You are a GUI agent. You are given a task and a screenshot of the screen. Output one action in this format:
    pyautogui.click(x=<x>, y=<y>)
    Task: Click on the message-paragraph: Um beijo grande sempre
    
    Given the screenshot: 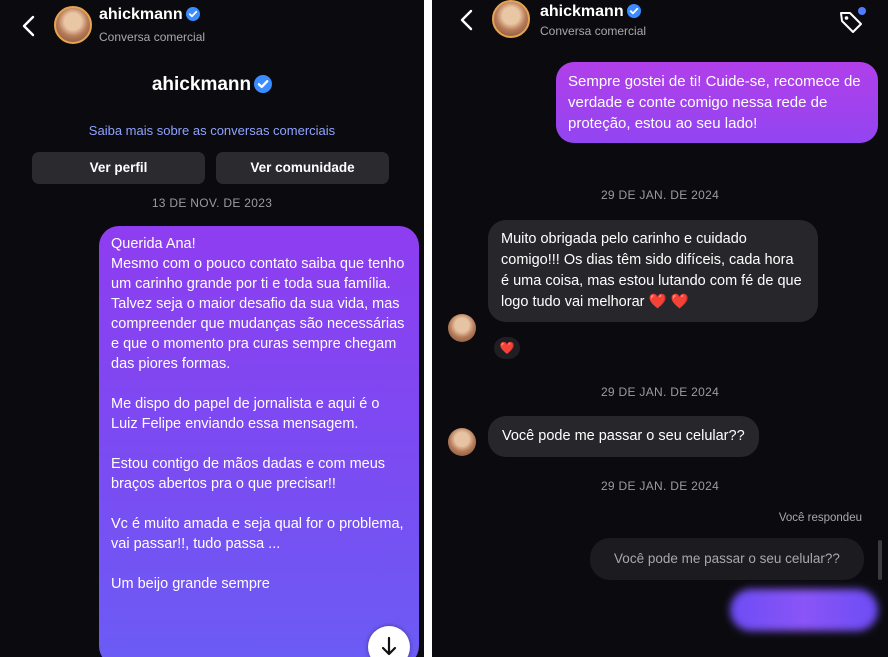 What is the action you would take?
    pyautogui.click(x=190, y=584)
    